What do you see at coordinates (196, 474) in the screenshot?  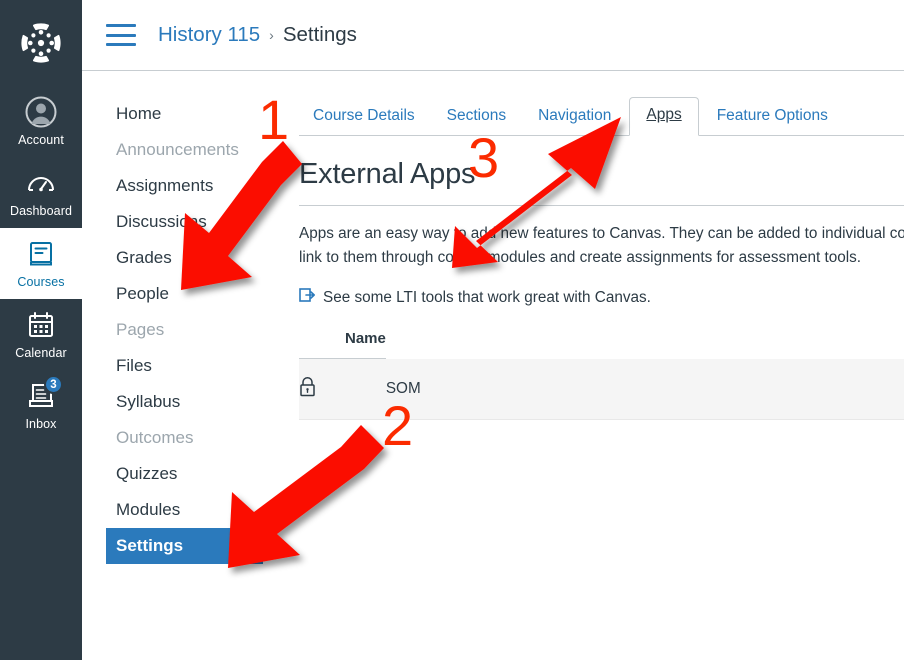 I see `course-nav-item-quizzes: Quizzes` at bounding box center [196, 474].